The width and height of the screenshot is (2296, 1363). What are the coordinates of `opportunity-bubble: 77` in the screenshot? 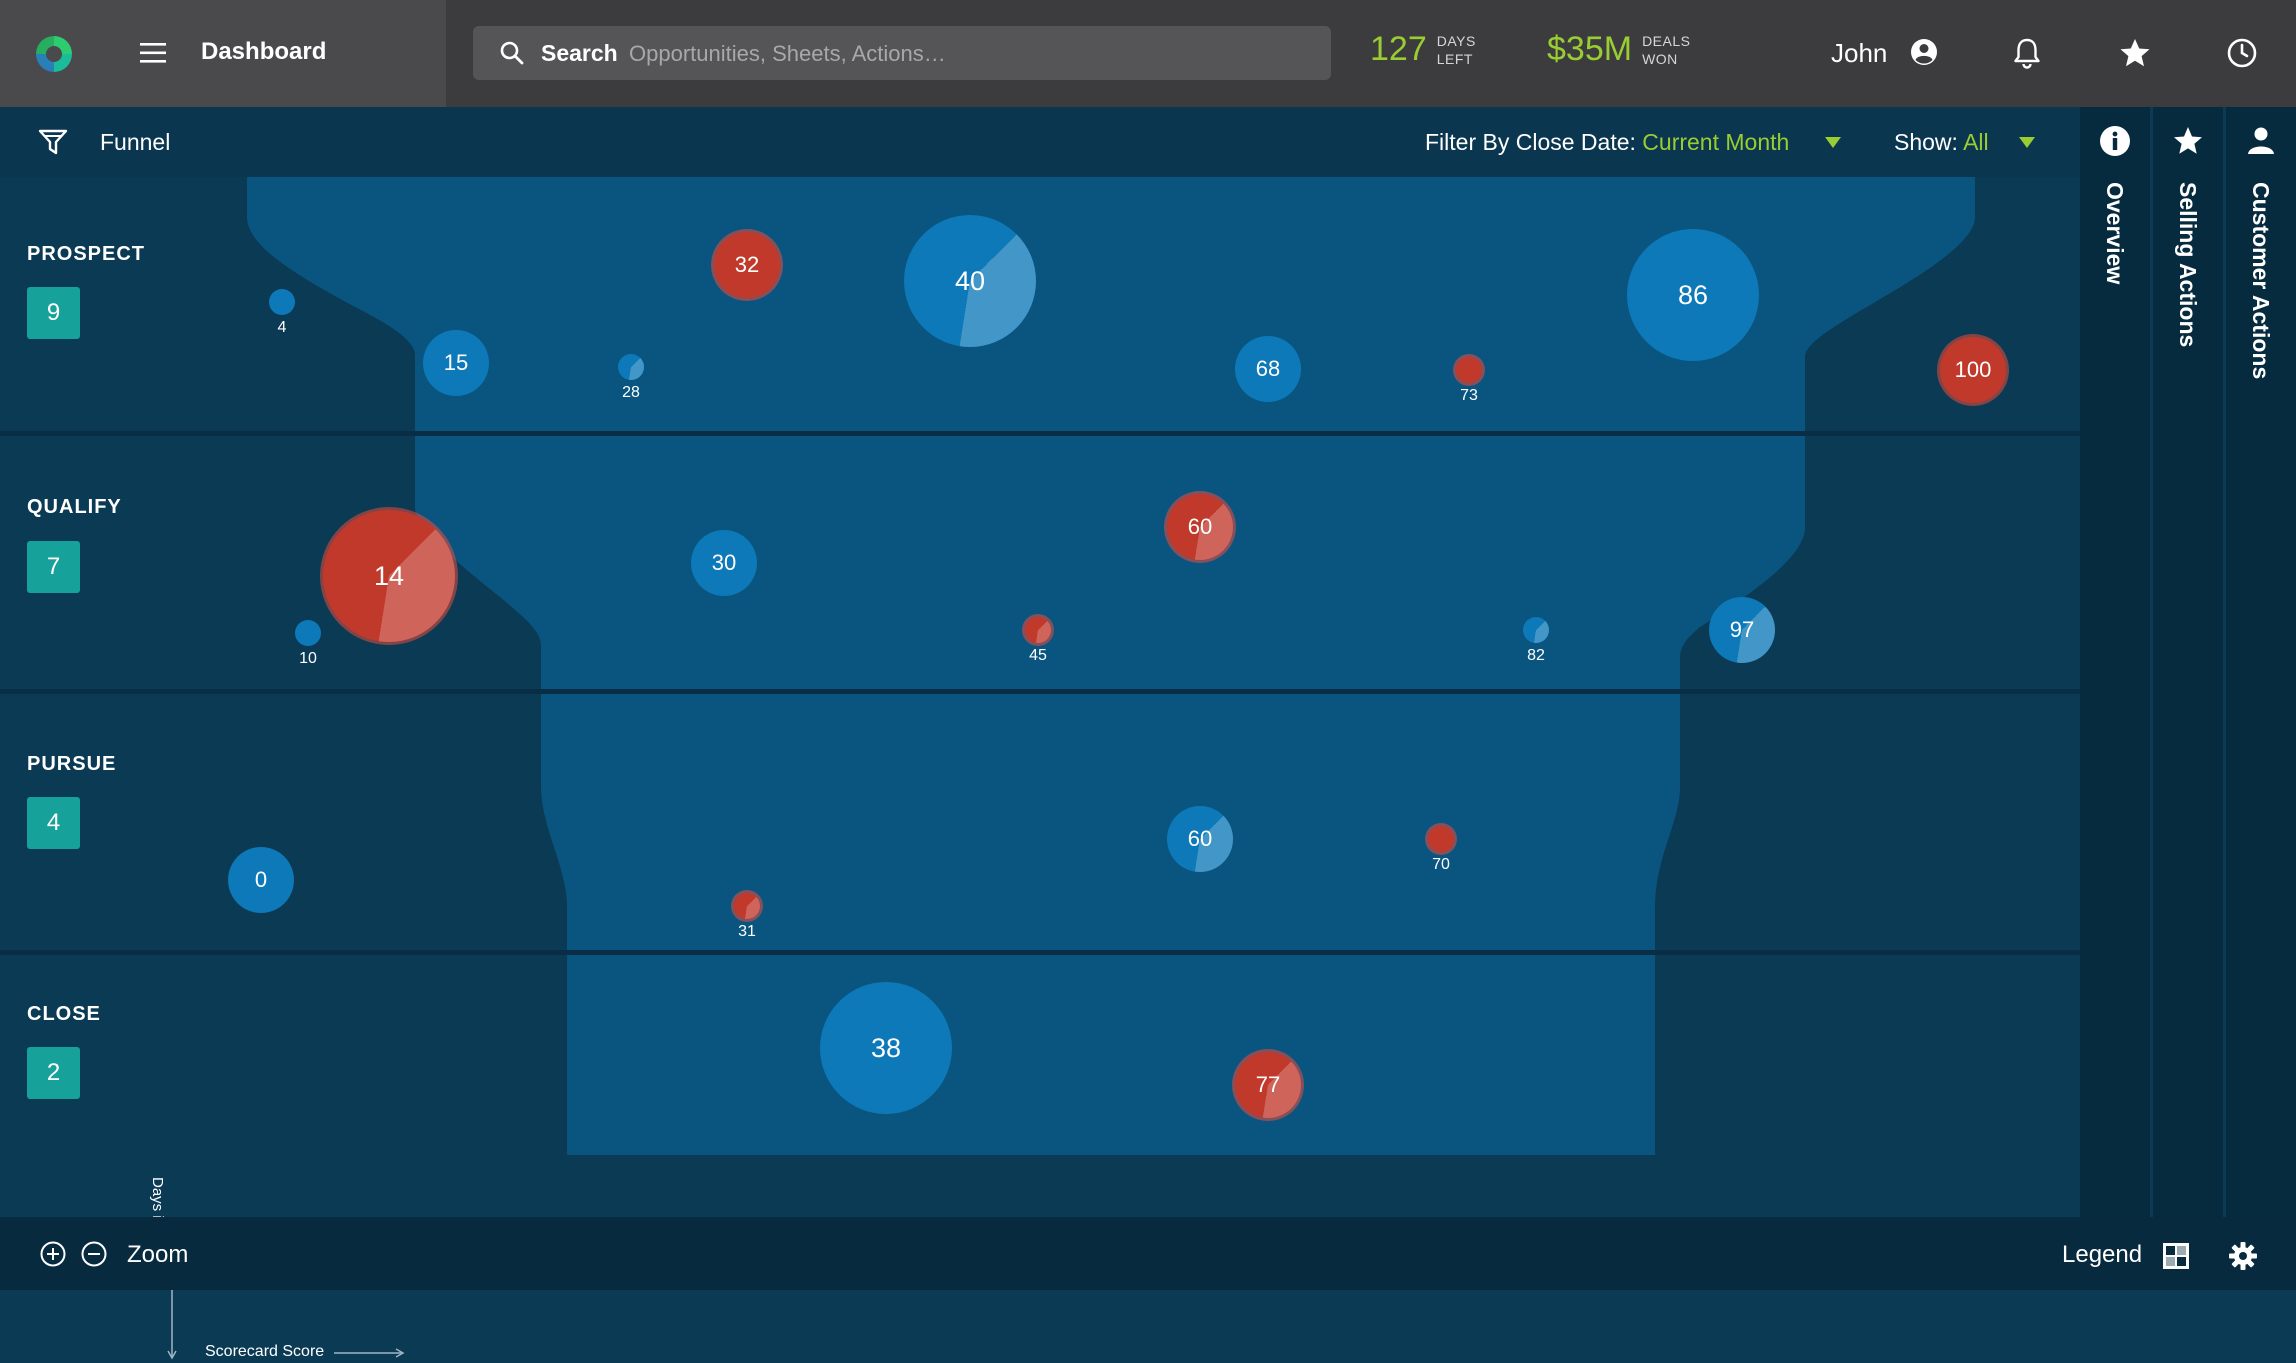 It's located at (1268, 1085).